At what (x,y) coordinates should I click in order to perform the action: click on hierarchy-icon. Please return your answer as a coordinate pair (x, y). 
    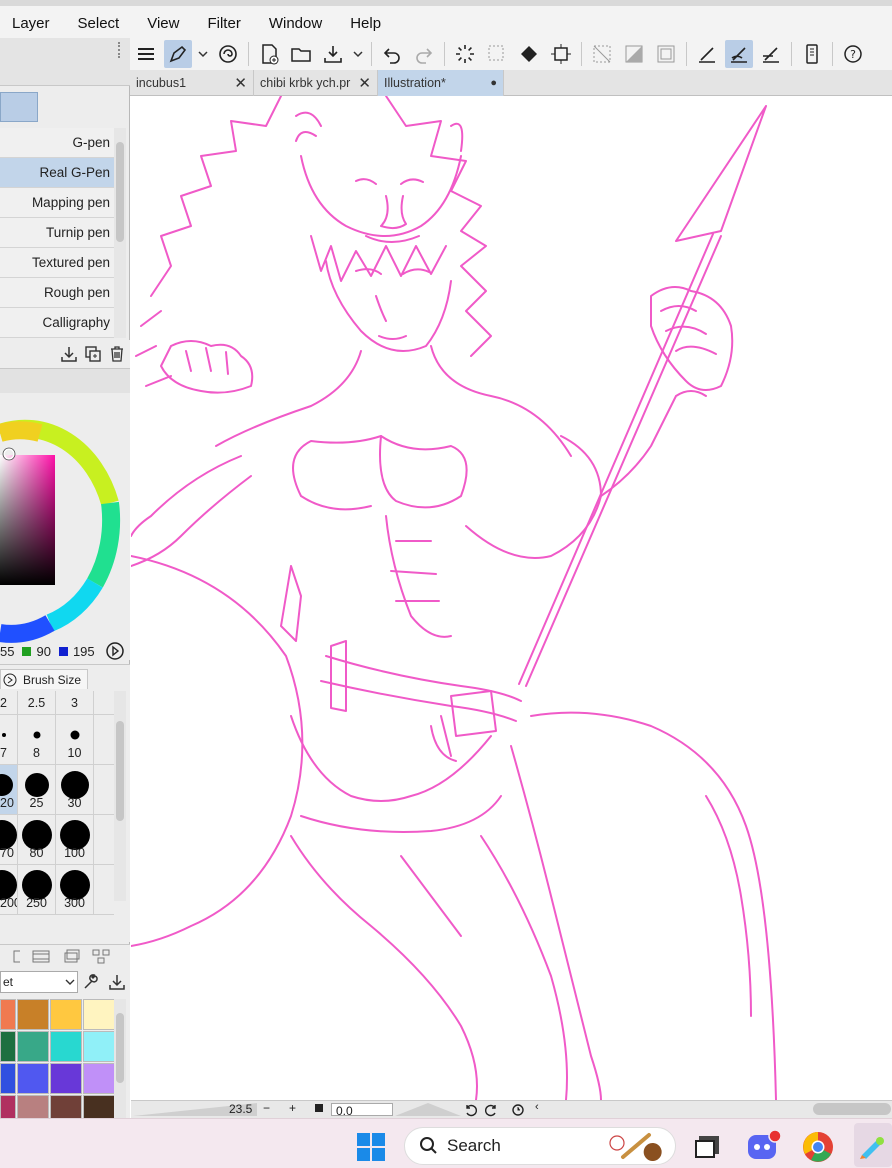
    Looking at the image, I should click on (101, 956).